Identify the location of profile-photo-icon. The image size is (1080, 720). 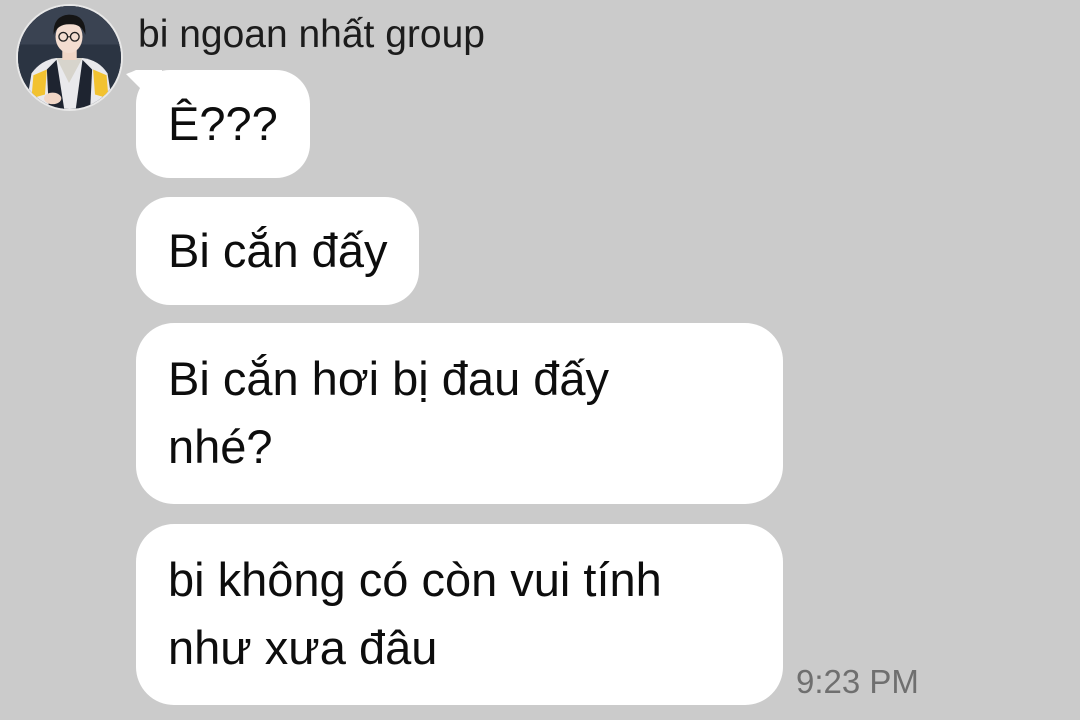
(69, 57).